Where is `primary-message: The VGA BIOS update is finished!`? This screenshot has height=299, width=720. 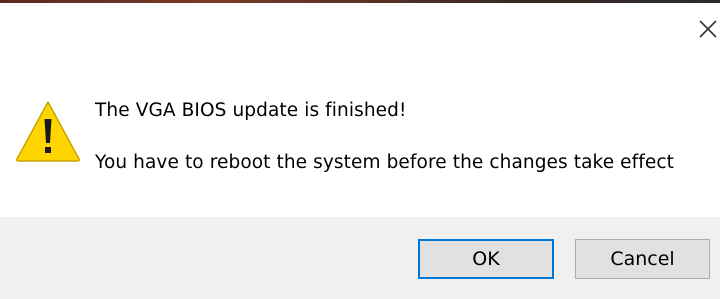 primary-message: The VGA BIOS update is finished! is located at coordinates (251, 110).